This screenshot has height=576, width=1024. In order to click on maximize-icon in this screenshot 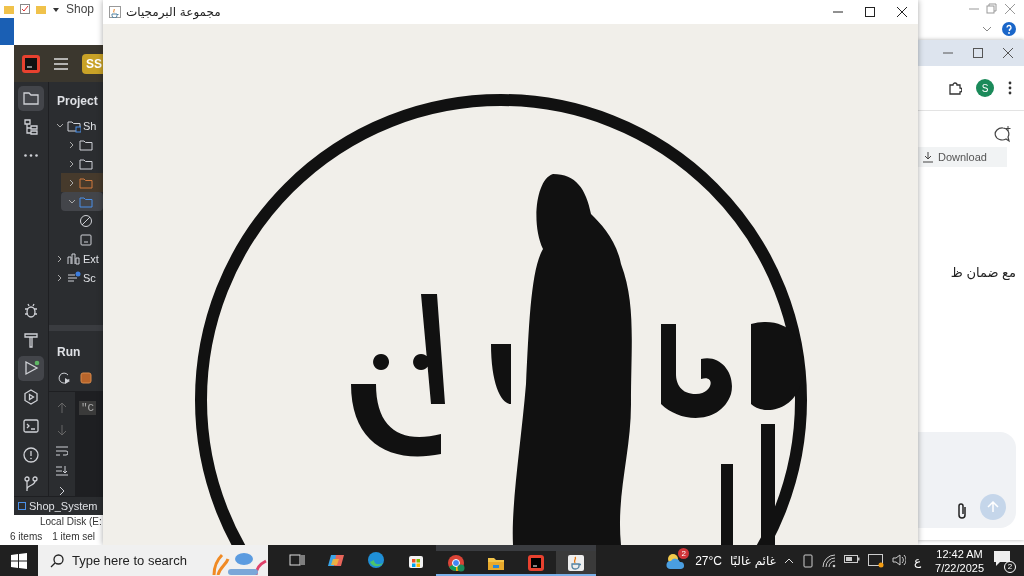, I will do `click(870, 12)`.